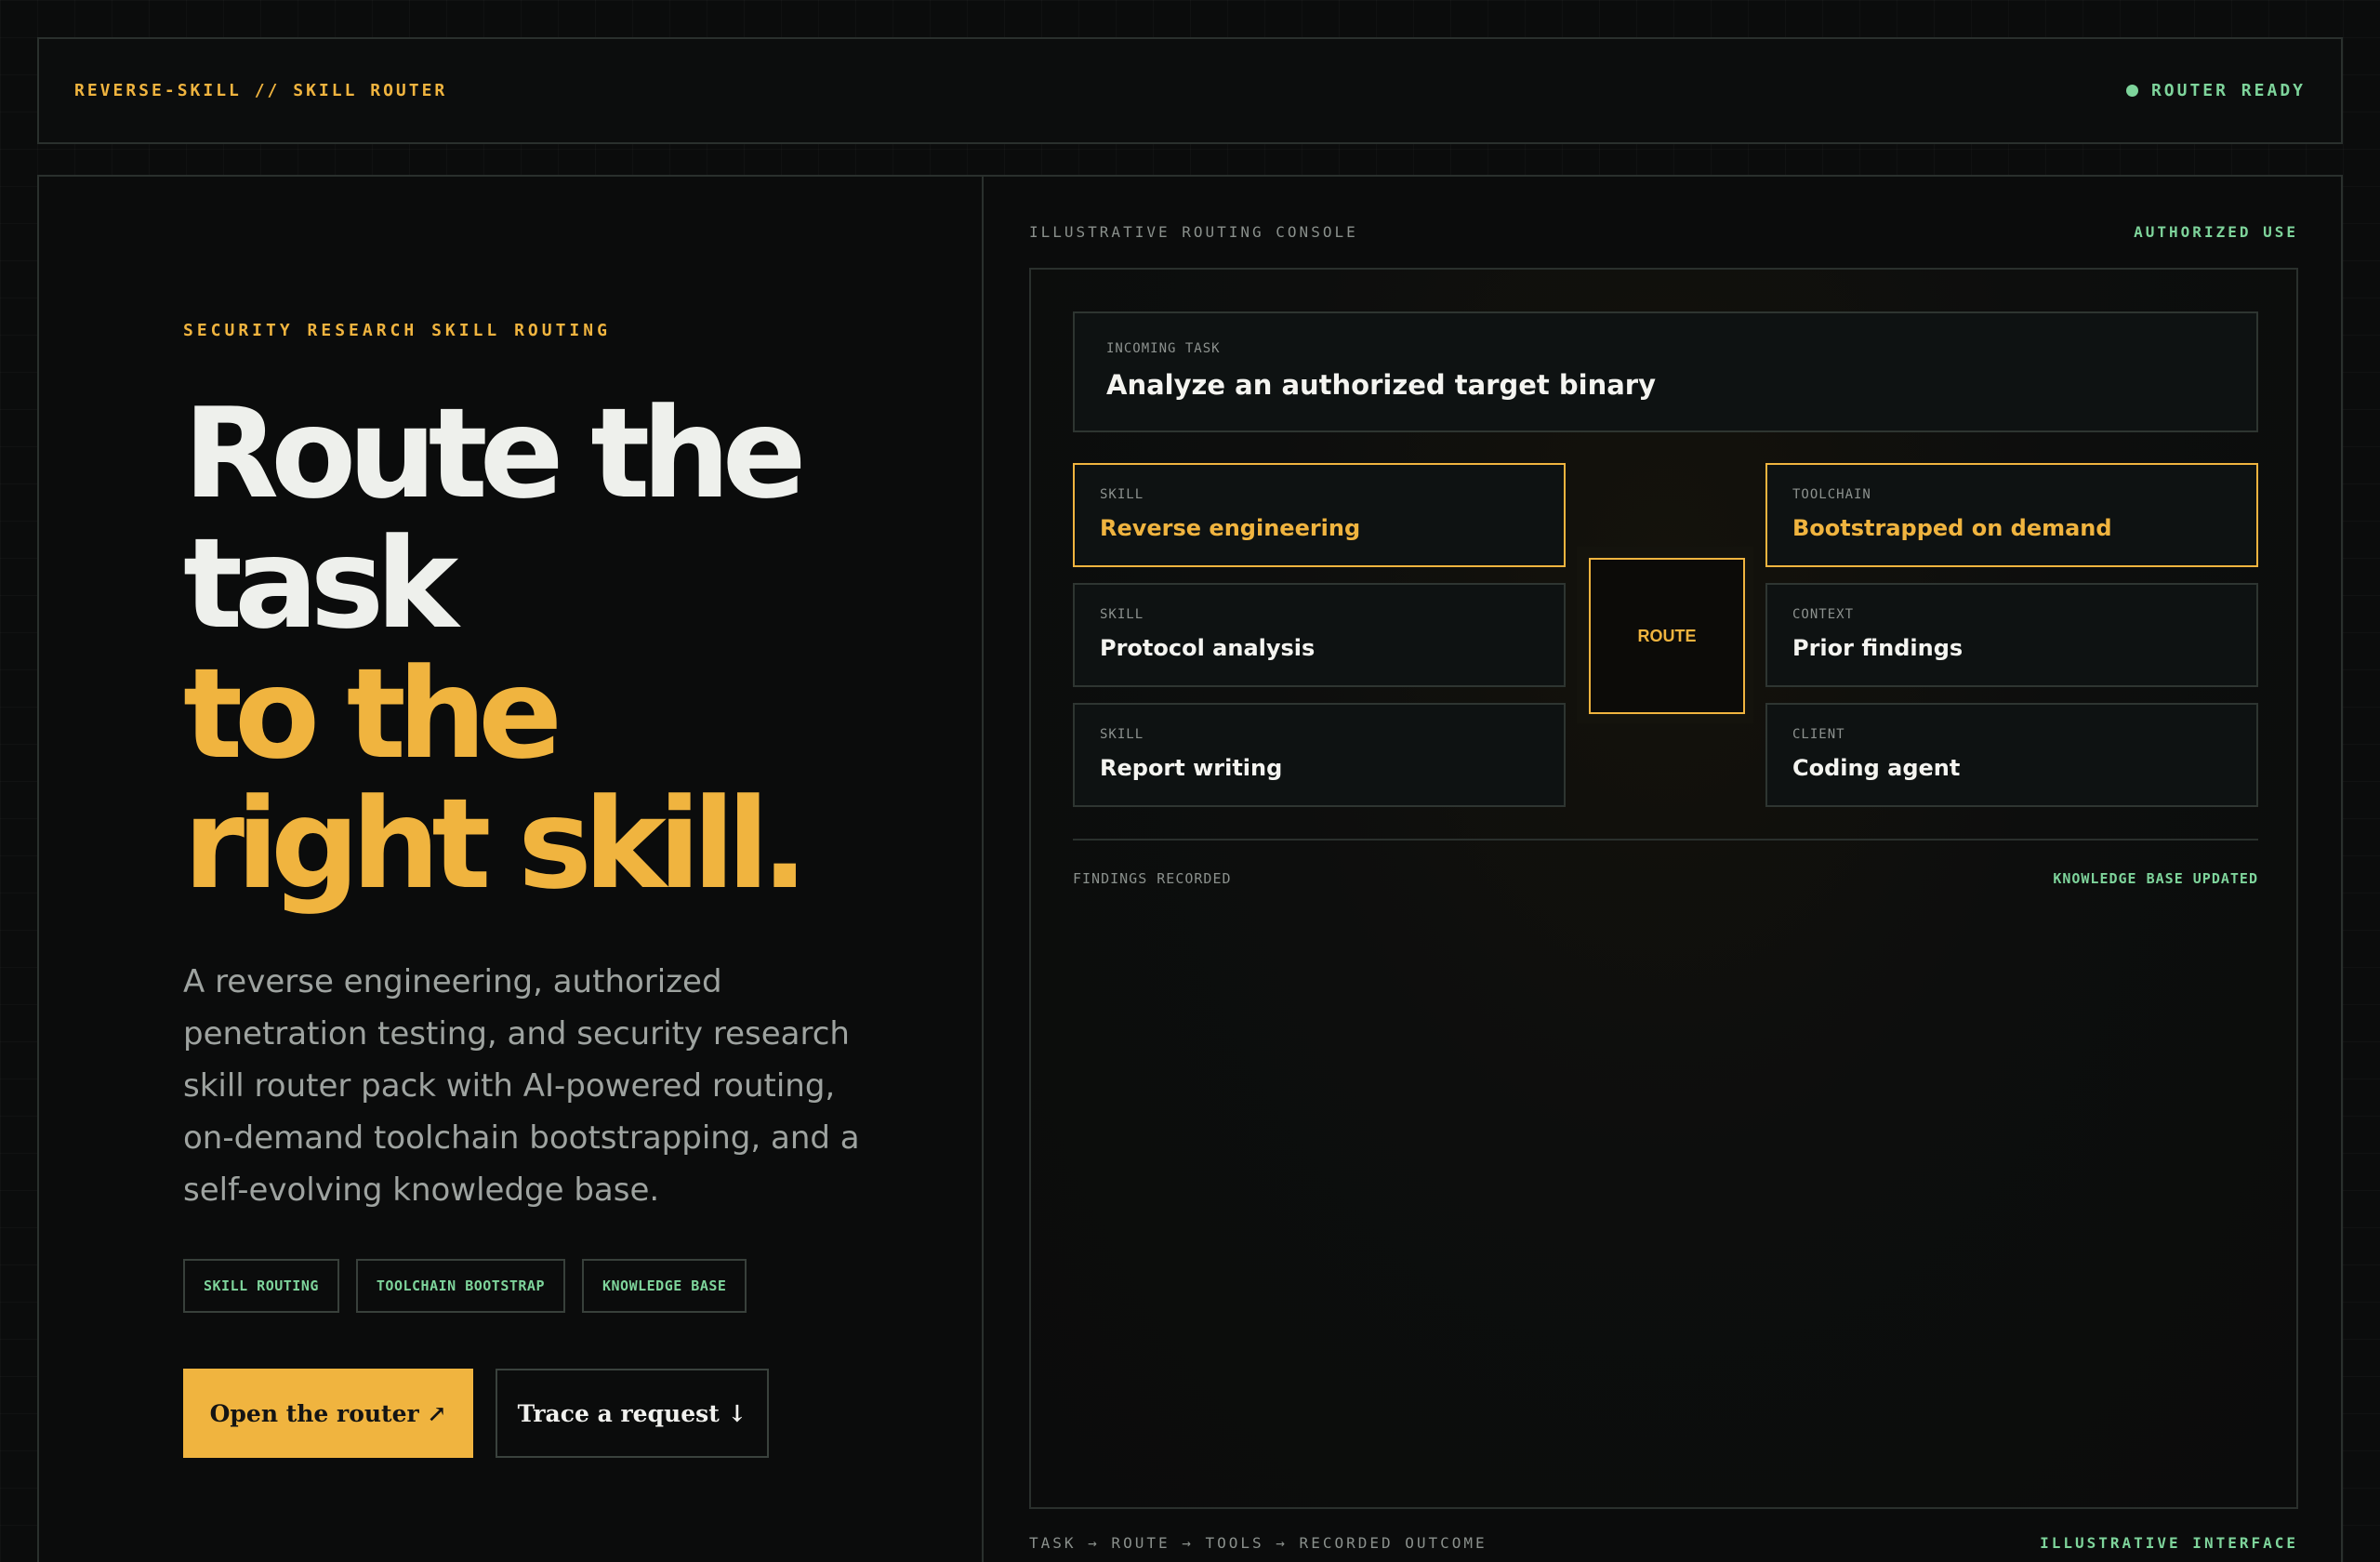 This screenshot has width=2380, height=1562. What do you see at coordinates (320, 583) in the screenshot?
I see `headline-line-2: task` at bounding box center [320, 583].